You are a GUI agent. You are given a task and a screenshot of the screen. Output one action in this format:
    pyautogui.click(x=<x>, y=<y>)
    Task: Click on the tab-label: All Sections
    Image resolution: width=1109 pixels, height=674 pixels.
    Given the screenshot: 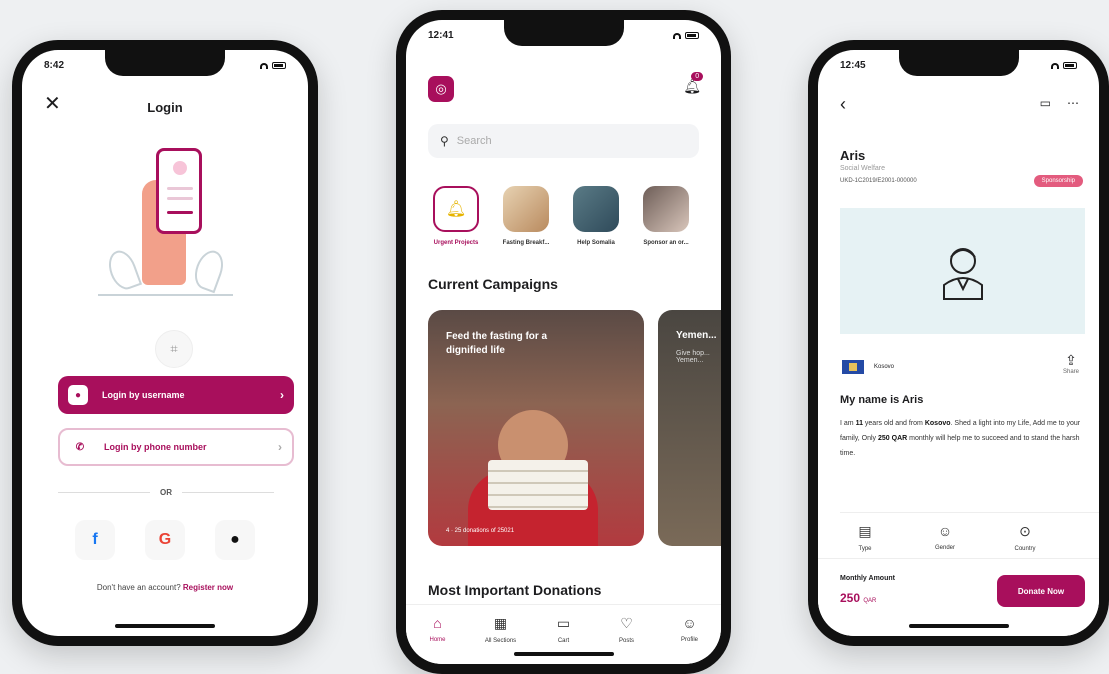 What is the action you would take?
    pyautogui.click(x=500, y=641)
    